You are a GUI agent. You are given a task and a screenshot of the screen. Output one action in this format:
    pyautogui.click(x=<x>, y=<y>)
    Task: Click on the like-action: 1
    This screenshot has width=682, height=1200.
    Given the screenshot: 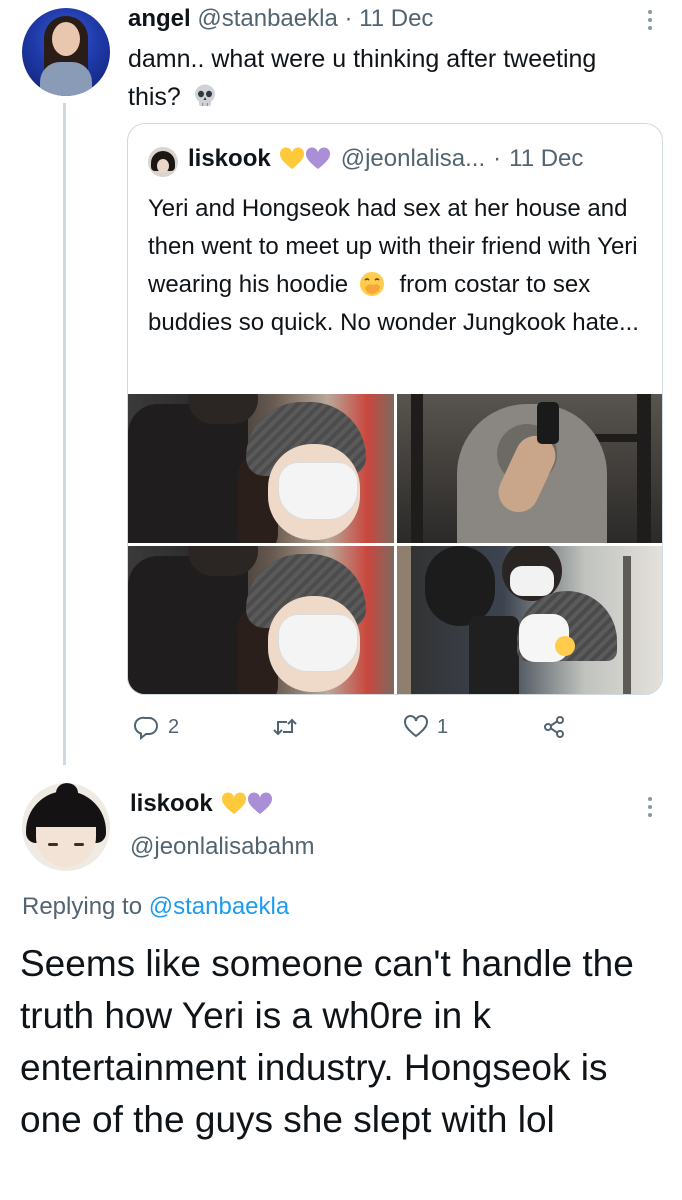 What is the action you would take?
    pyautogui.click(x=425, y=727)
    